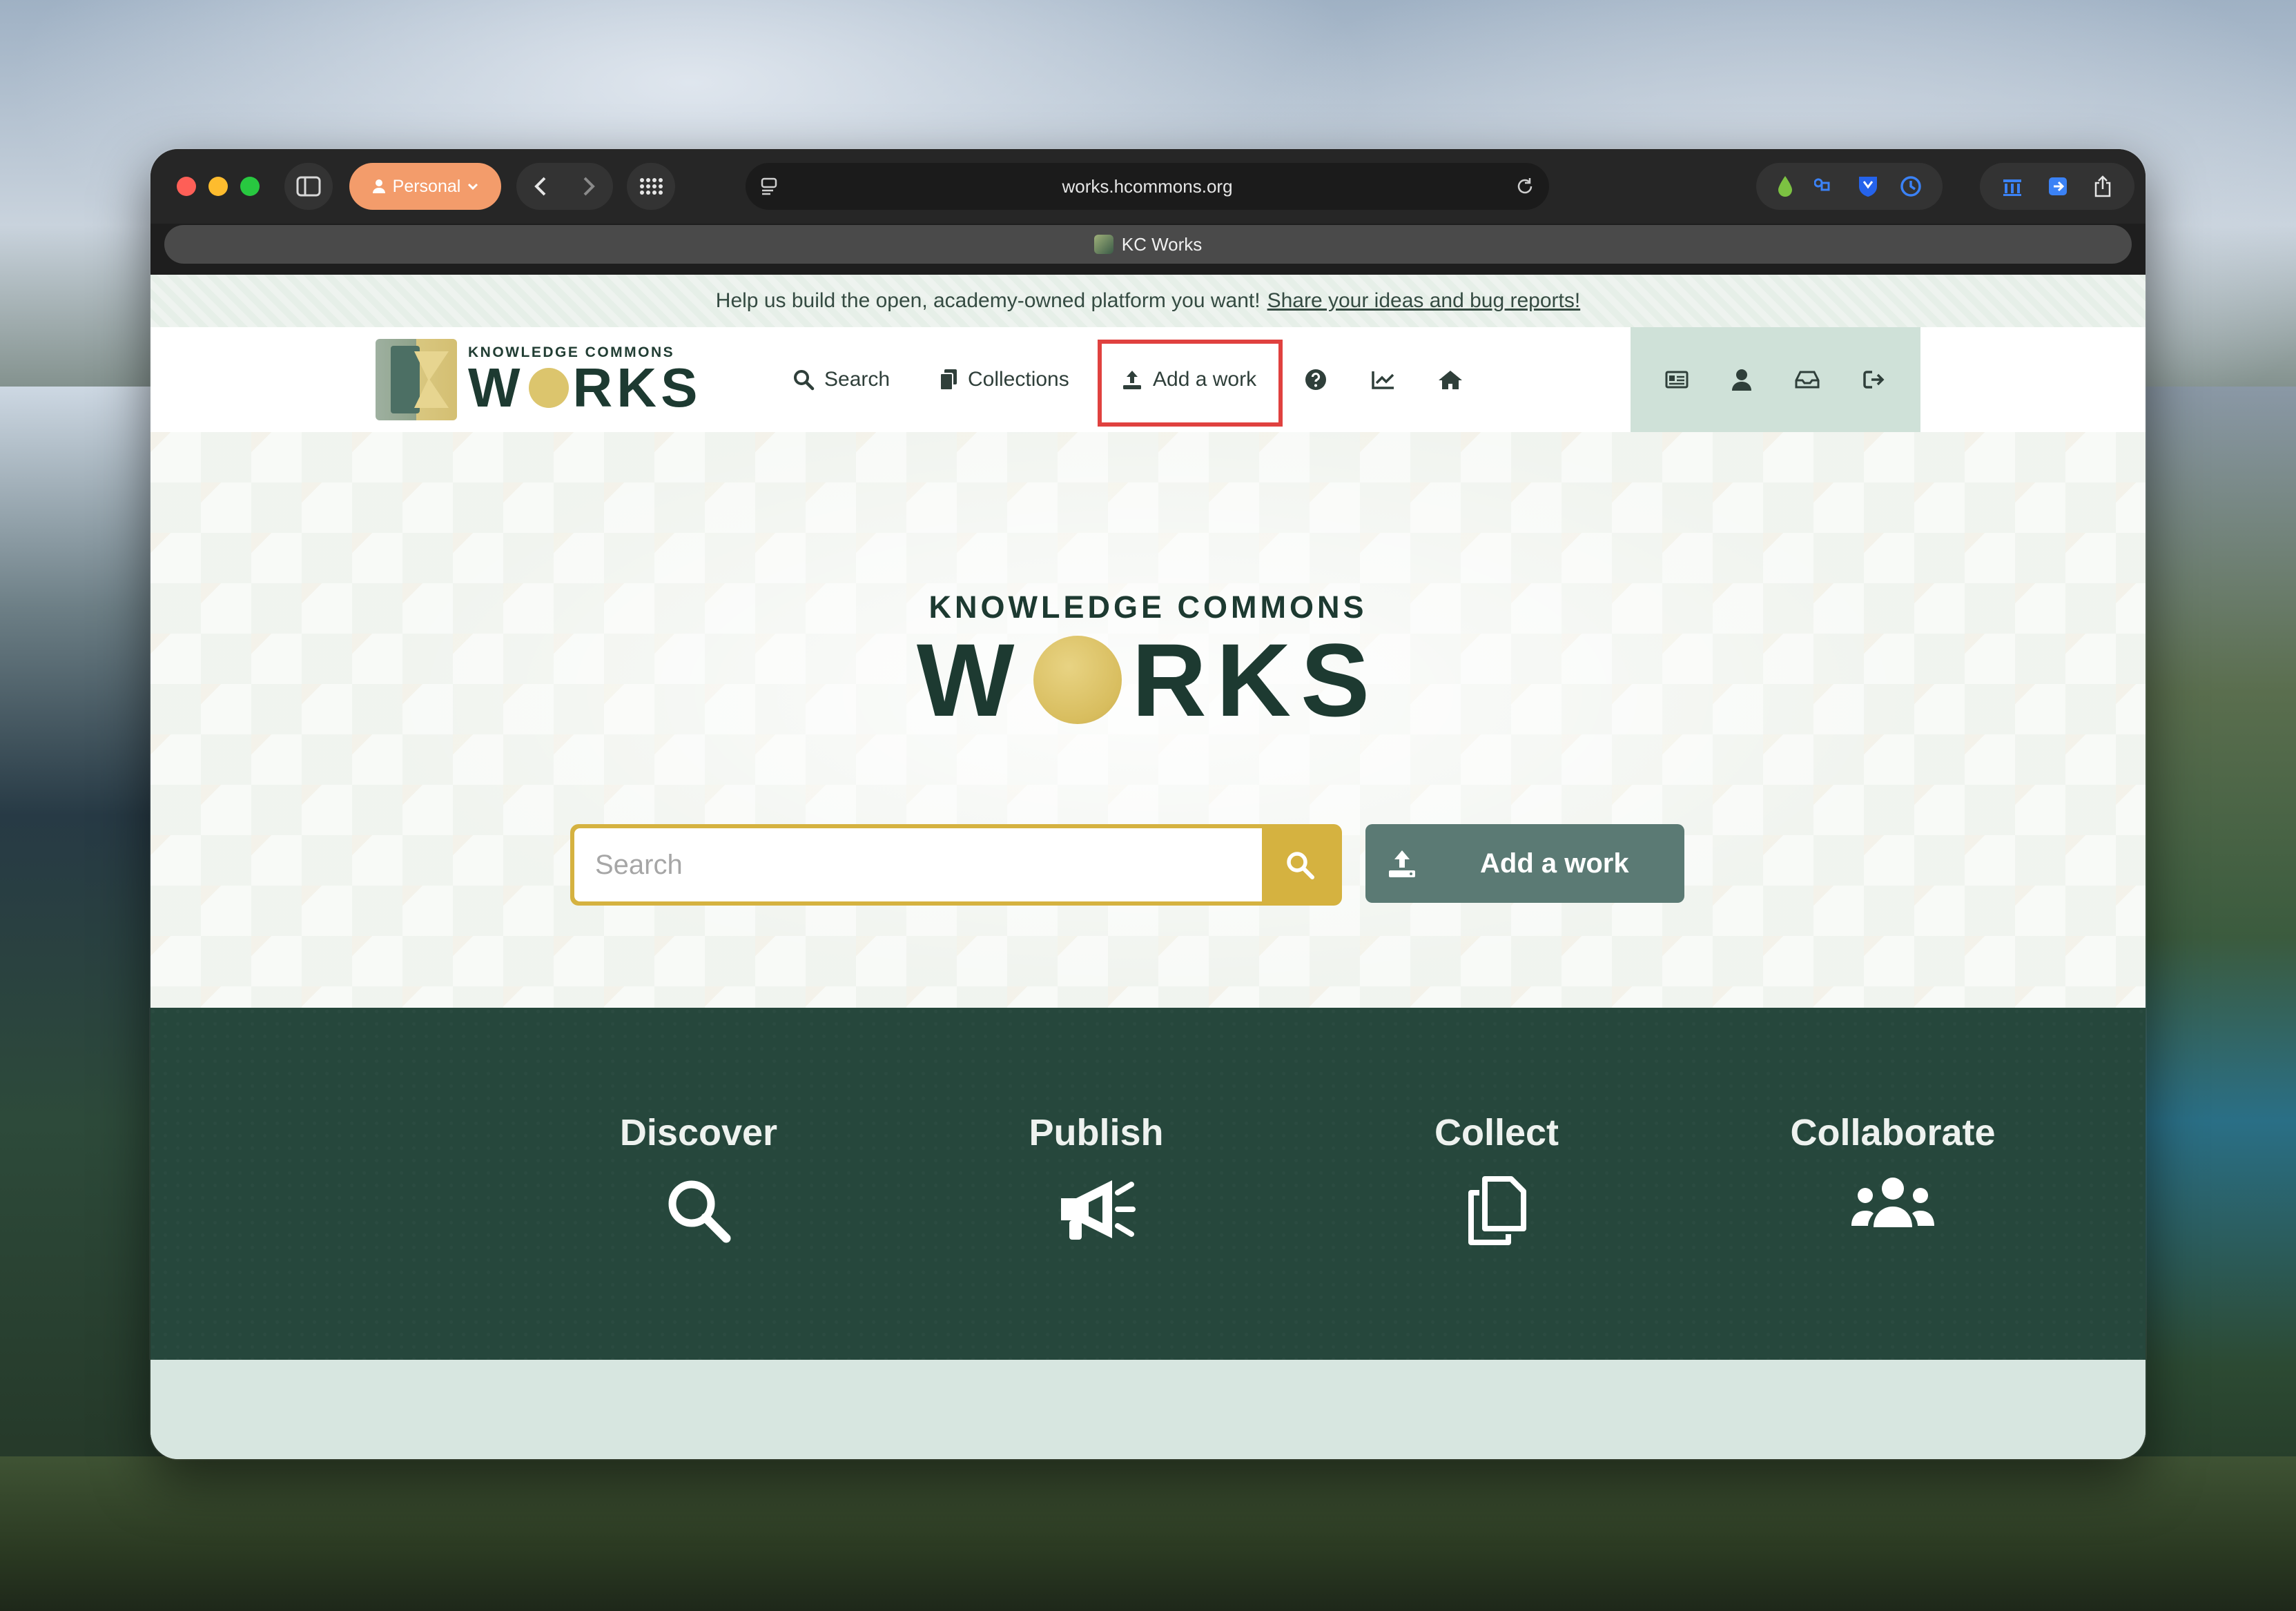  What do you see at coordinates (1775, 379) in the screenshot?
I see `user-menu` at bounding box center [1775, 379].